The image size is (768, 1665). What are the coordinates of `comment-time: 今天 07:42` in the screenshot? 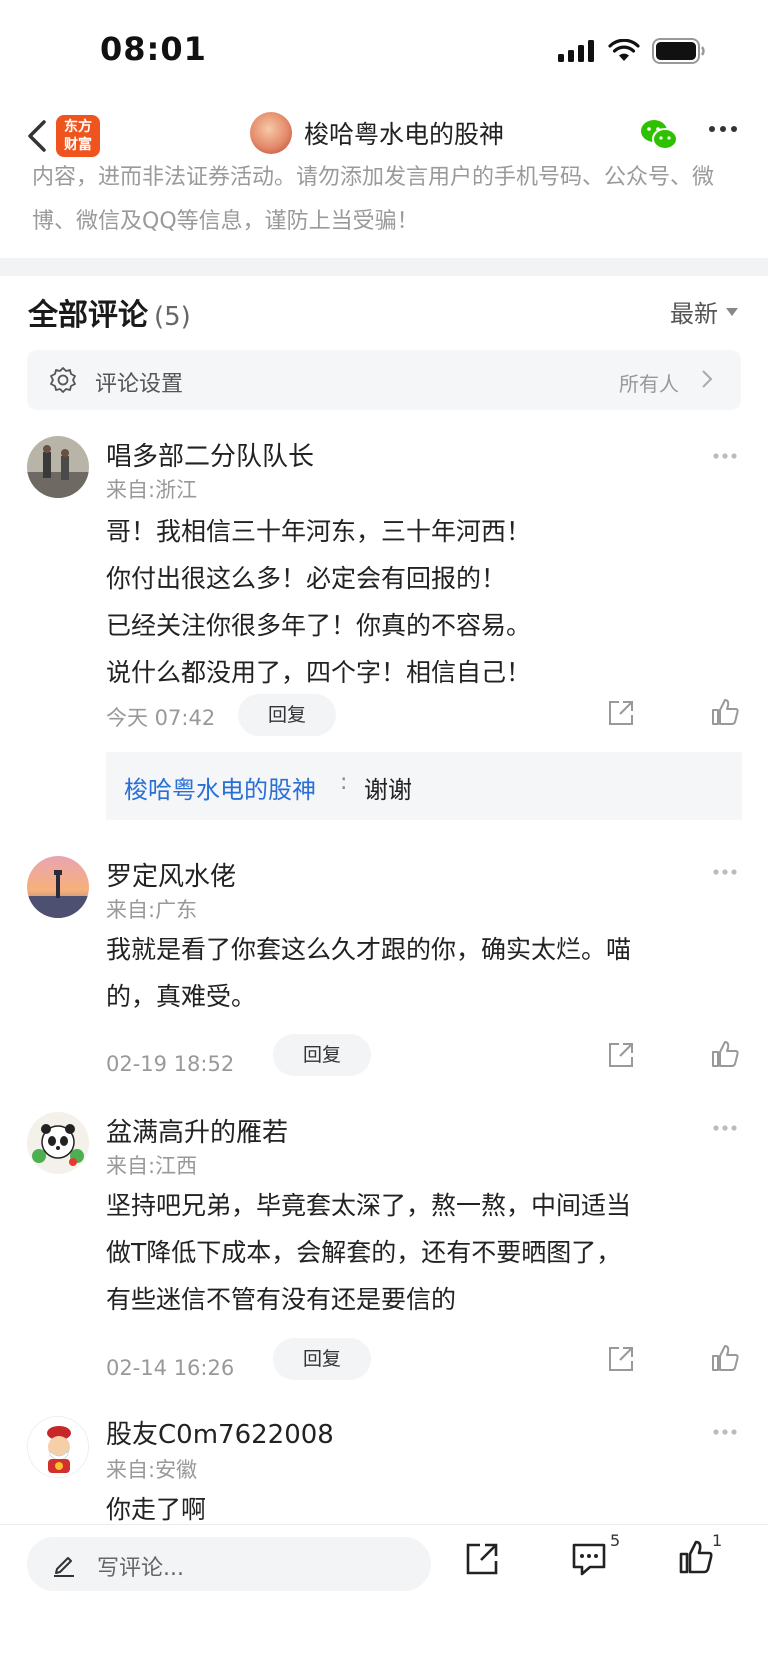 It's located at (161, 718).